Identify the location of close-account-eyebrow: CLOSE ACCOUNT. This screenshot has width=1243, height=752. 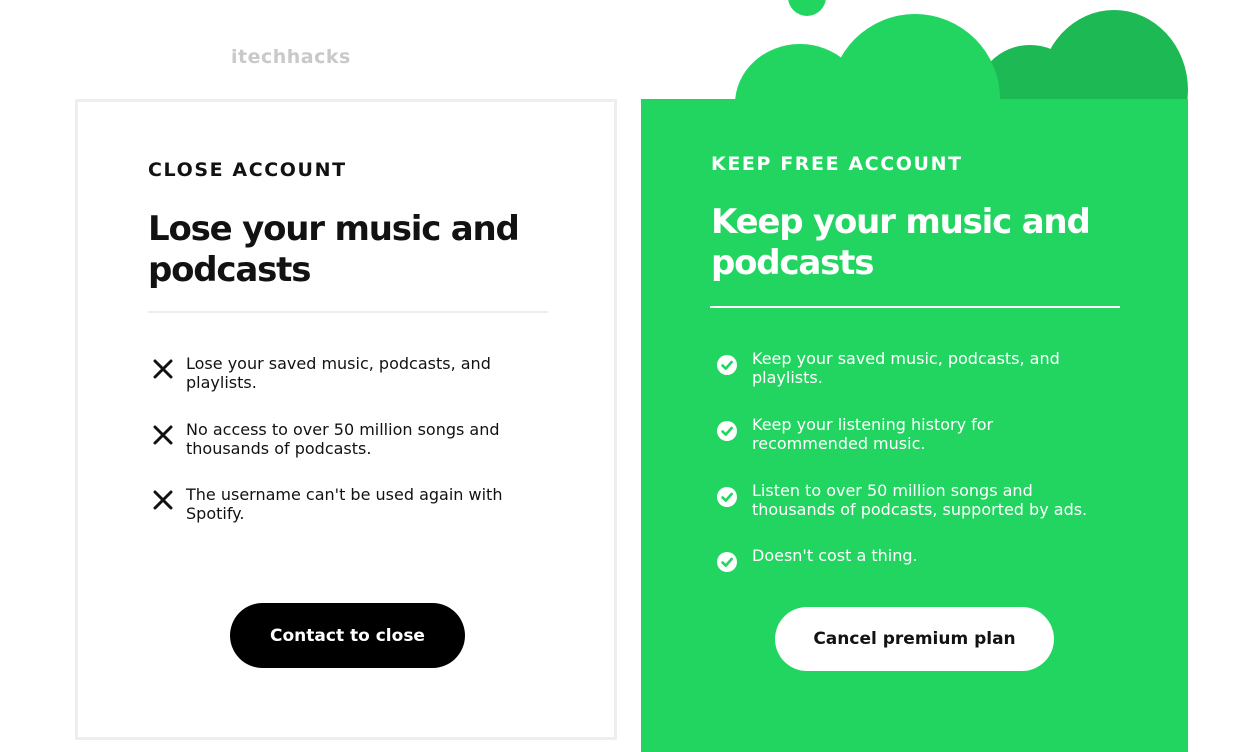
(247, 170).